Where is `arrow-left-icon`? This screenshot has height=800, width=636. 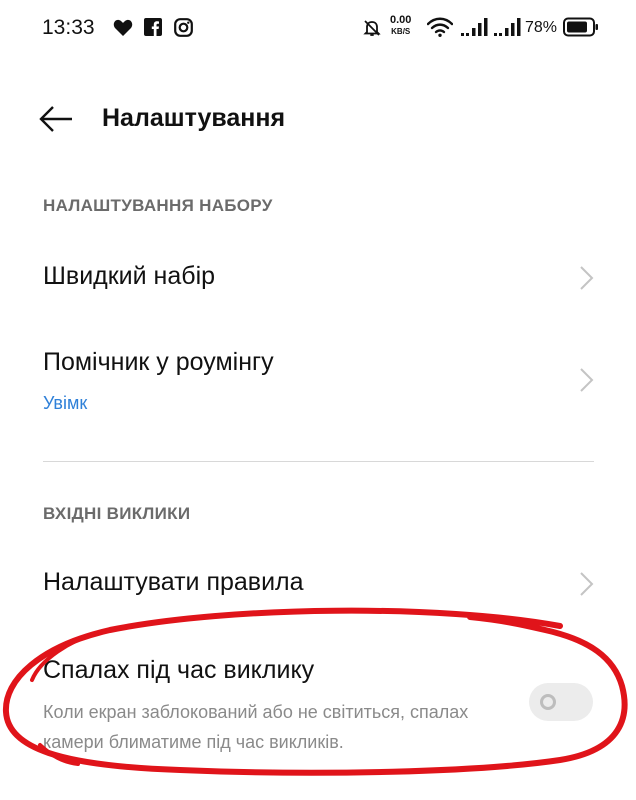 arrow-left-icon is located at coordinates (56, 119).